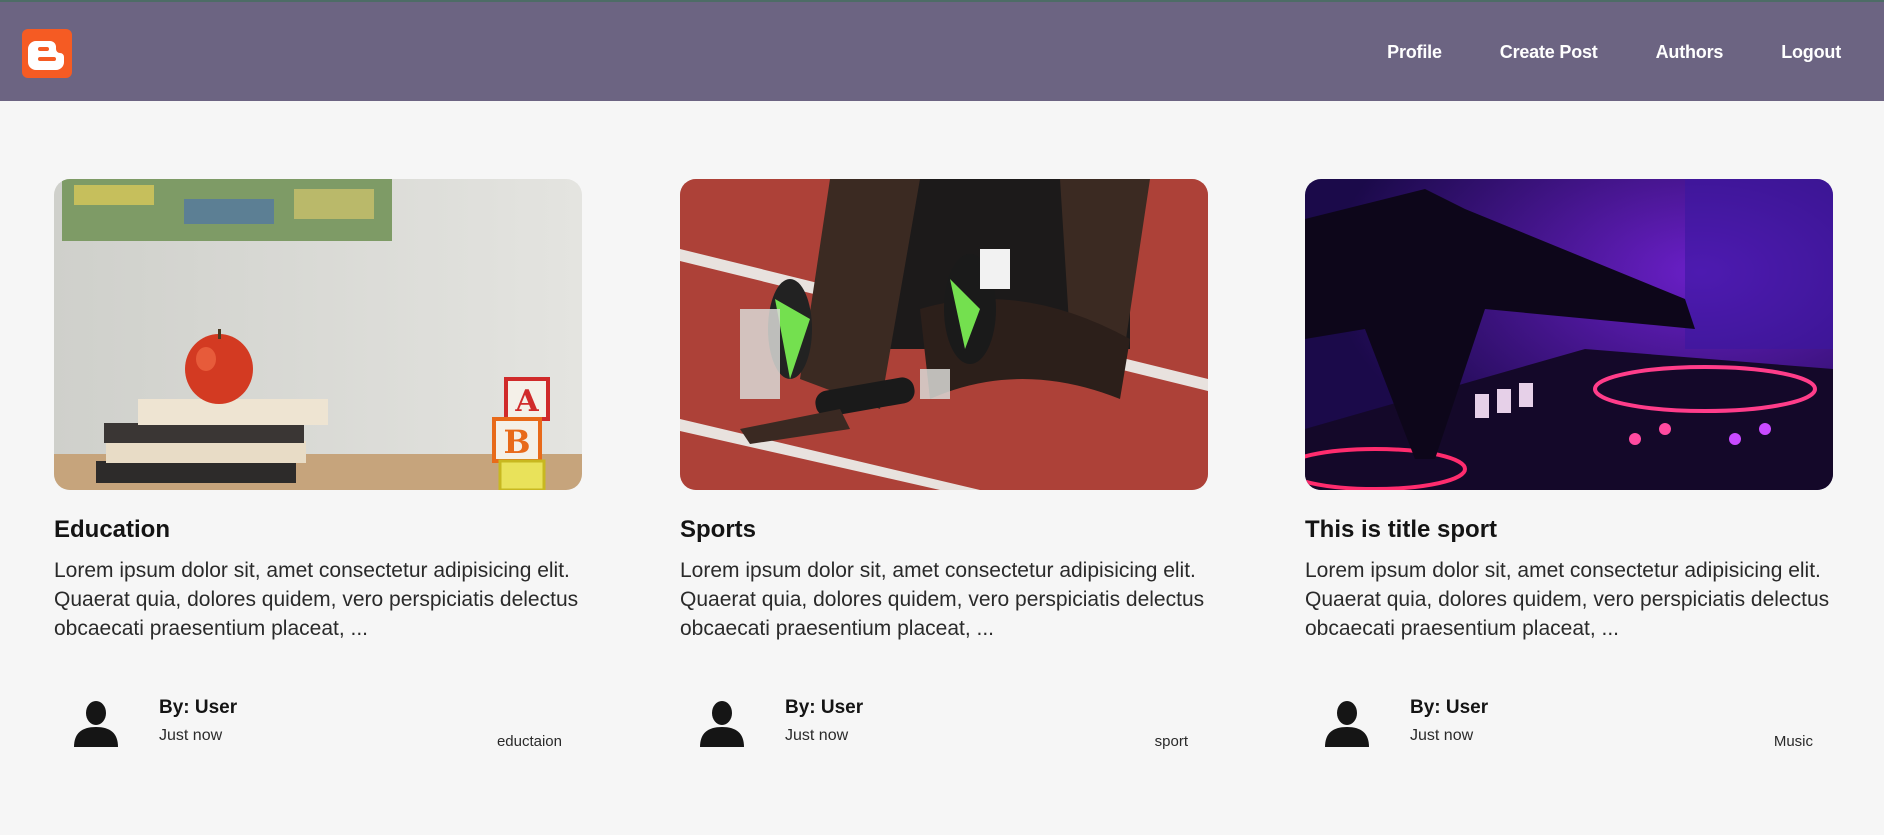 The height and width of the screenshot is (835, 1884). I want to click on post-title: Education, so click(112, 530).